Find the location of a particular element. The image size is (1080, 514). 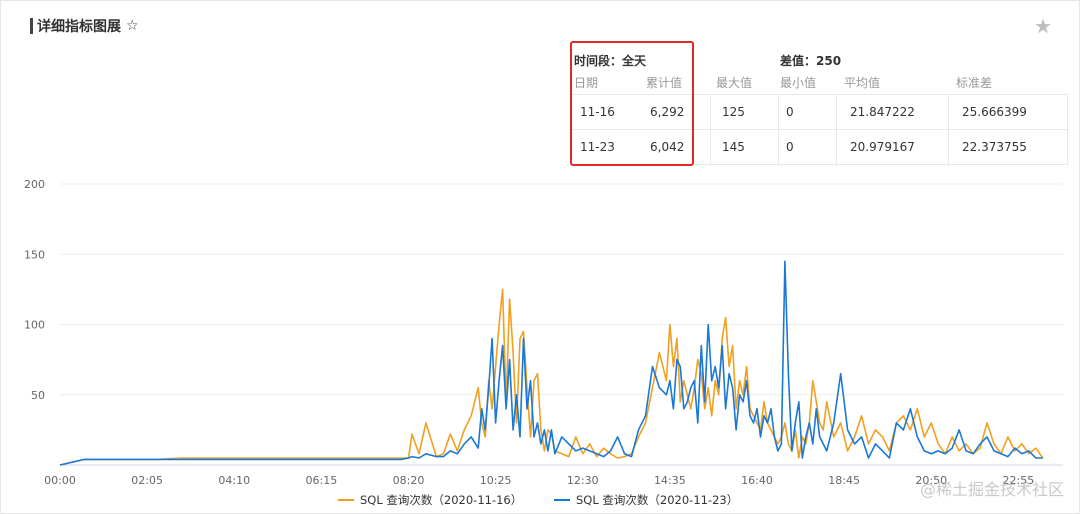

x-tick-label: 02:05 is located at coordinates (147, 480).